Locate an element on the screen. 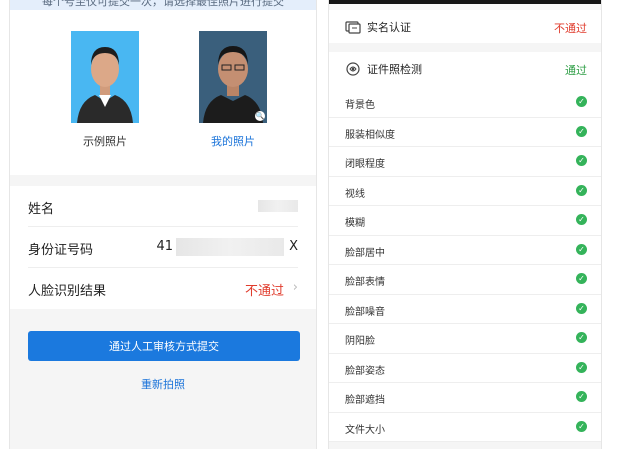  chevron-right-icon: › is located at coordinates (295, 287).